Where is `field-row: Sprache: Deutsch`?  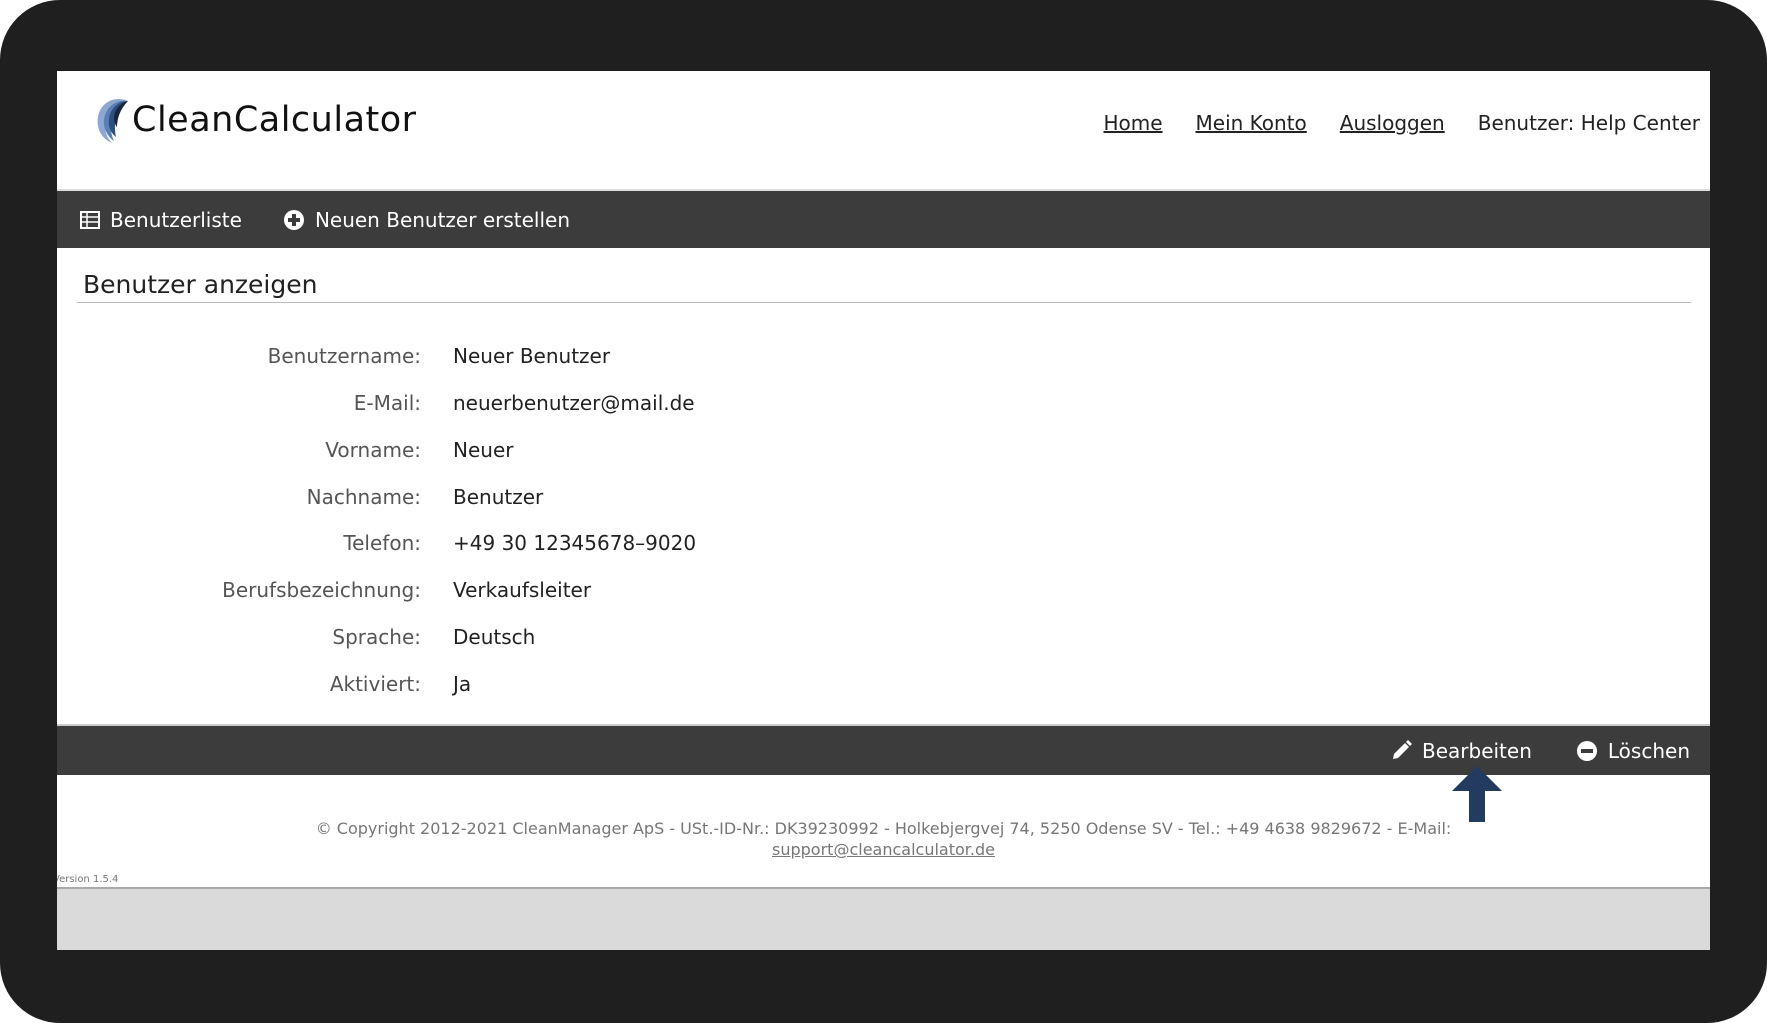
field-row: Sprache: Deutsch is located at coordinates (883, 640).